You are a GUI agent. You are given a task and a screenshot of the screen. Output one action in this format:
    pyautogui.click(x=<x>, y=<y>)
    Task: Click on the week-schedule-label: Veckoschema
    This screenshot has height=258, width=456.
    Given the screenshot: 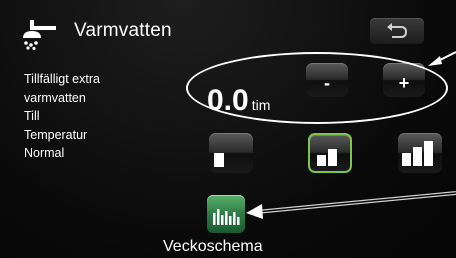 What is the action you would take?
    pyautogui.click(x=213, y=246)
    